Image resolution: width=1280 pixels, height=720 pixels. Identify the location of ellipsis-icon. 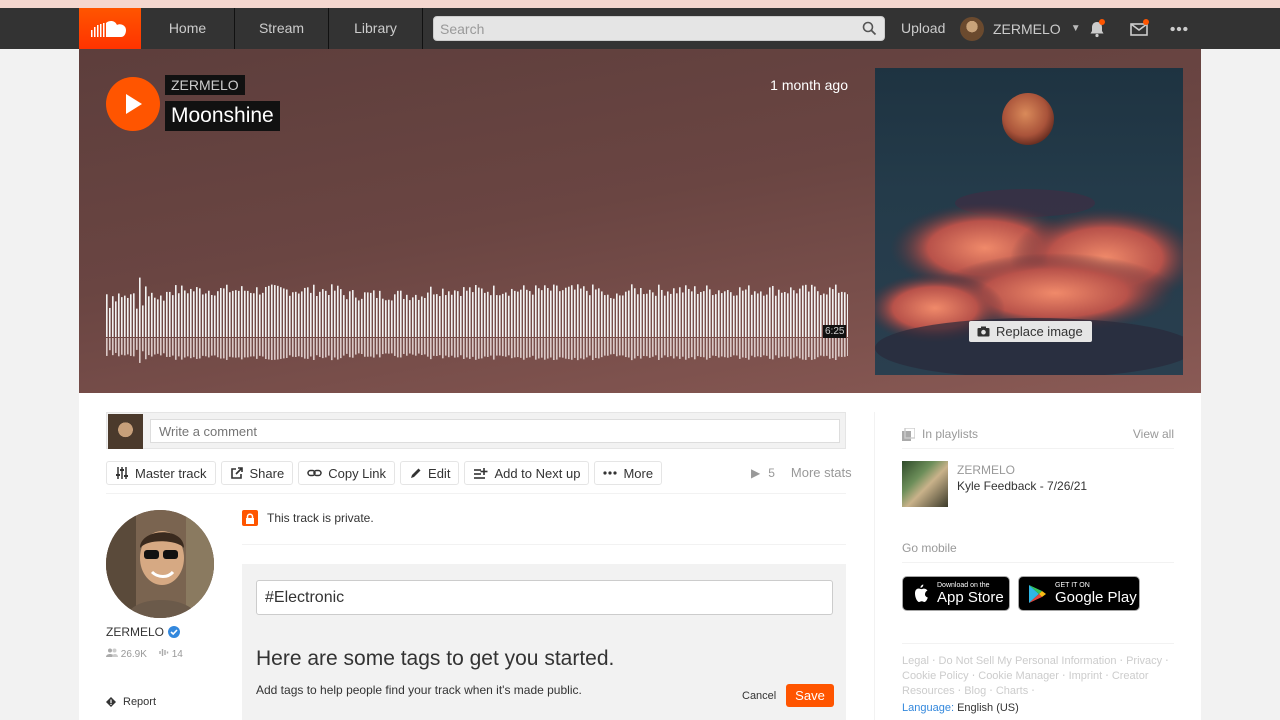
(610, 473).